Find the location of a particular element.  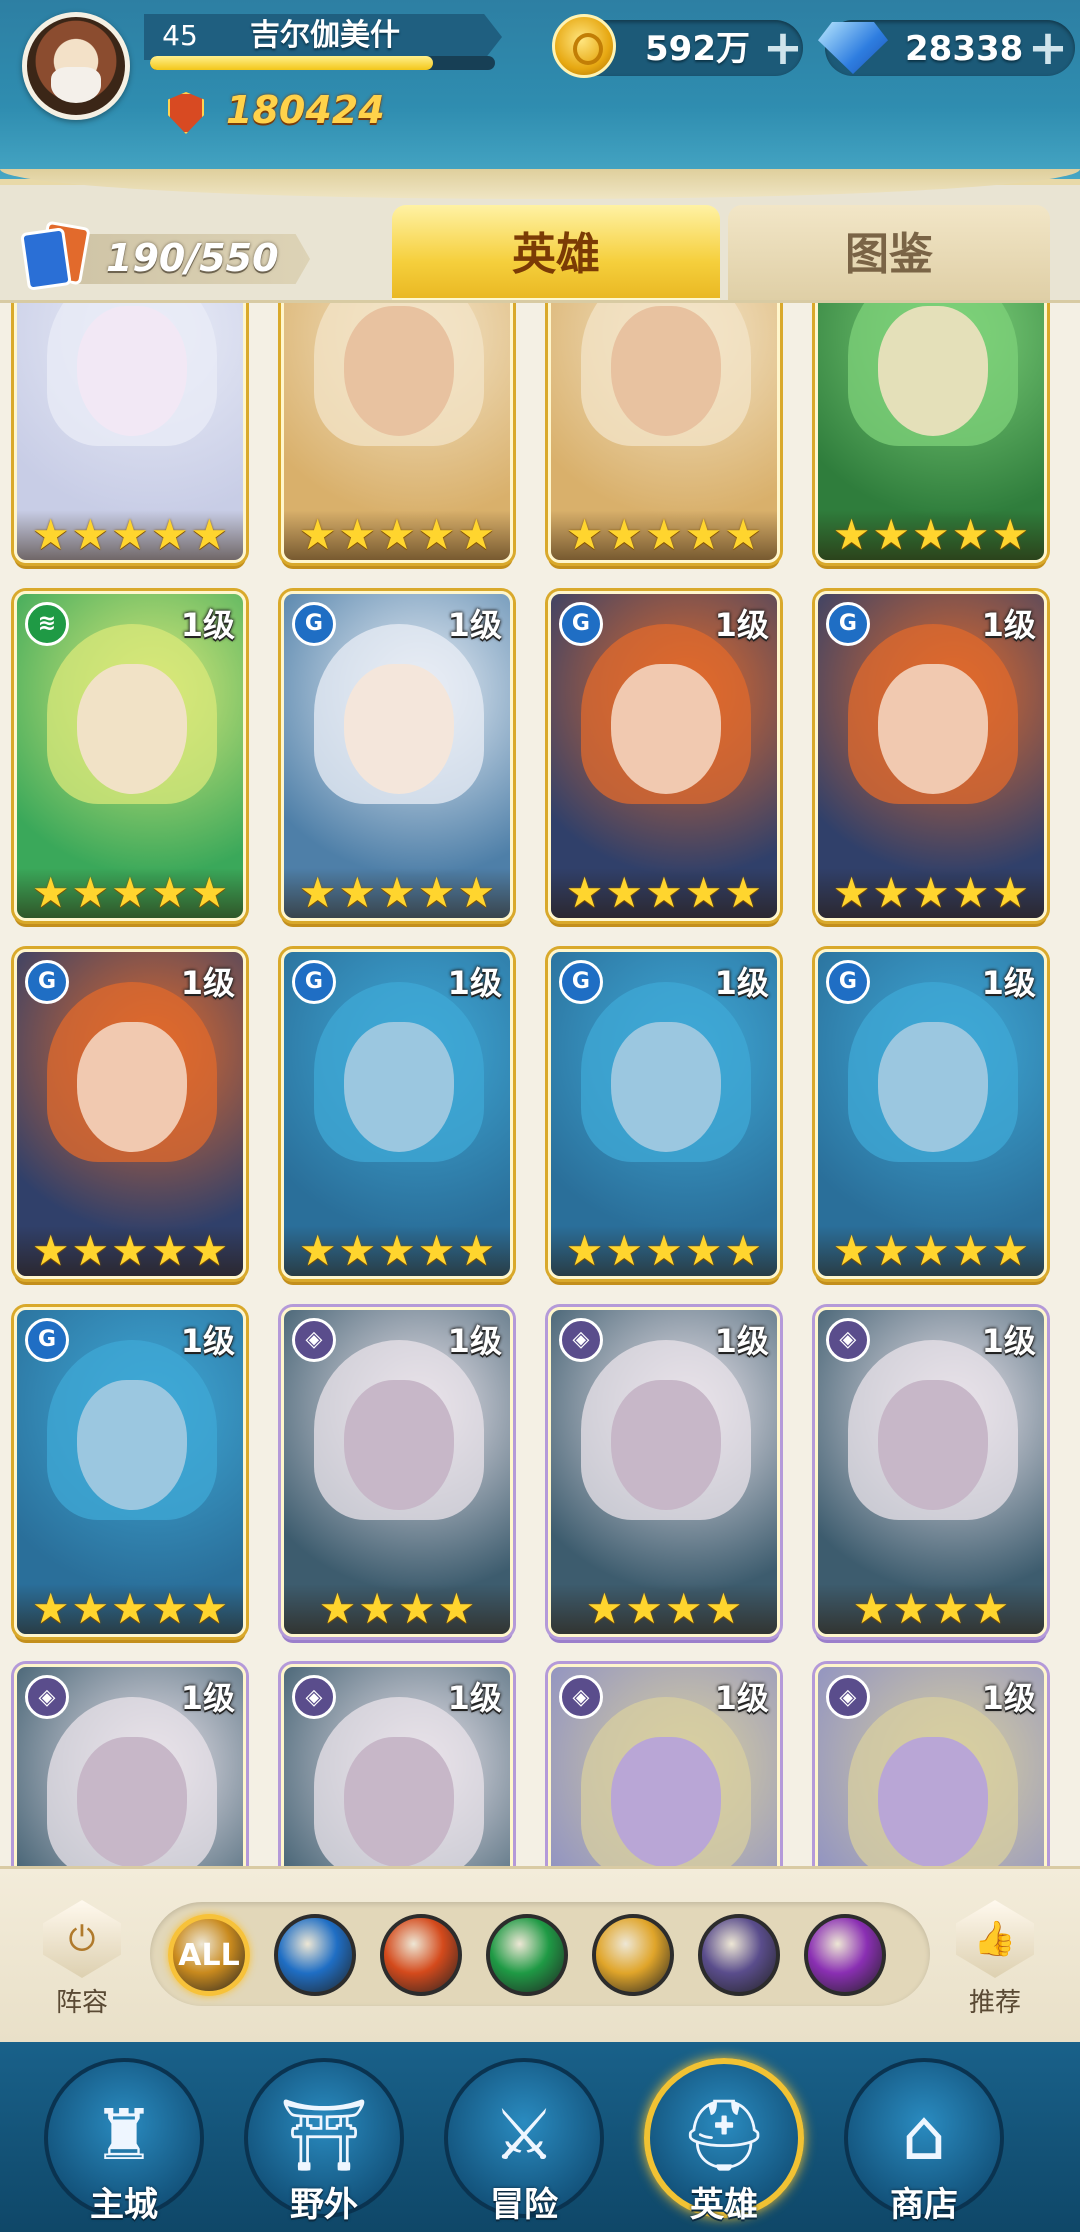

knight-helmet-icon: ⛑ is located at coordinates (724, 2135).